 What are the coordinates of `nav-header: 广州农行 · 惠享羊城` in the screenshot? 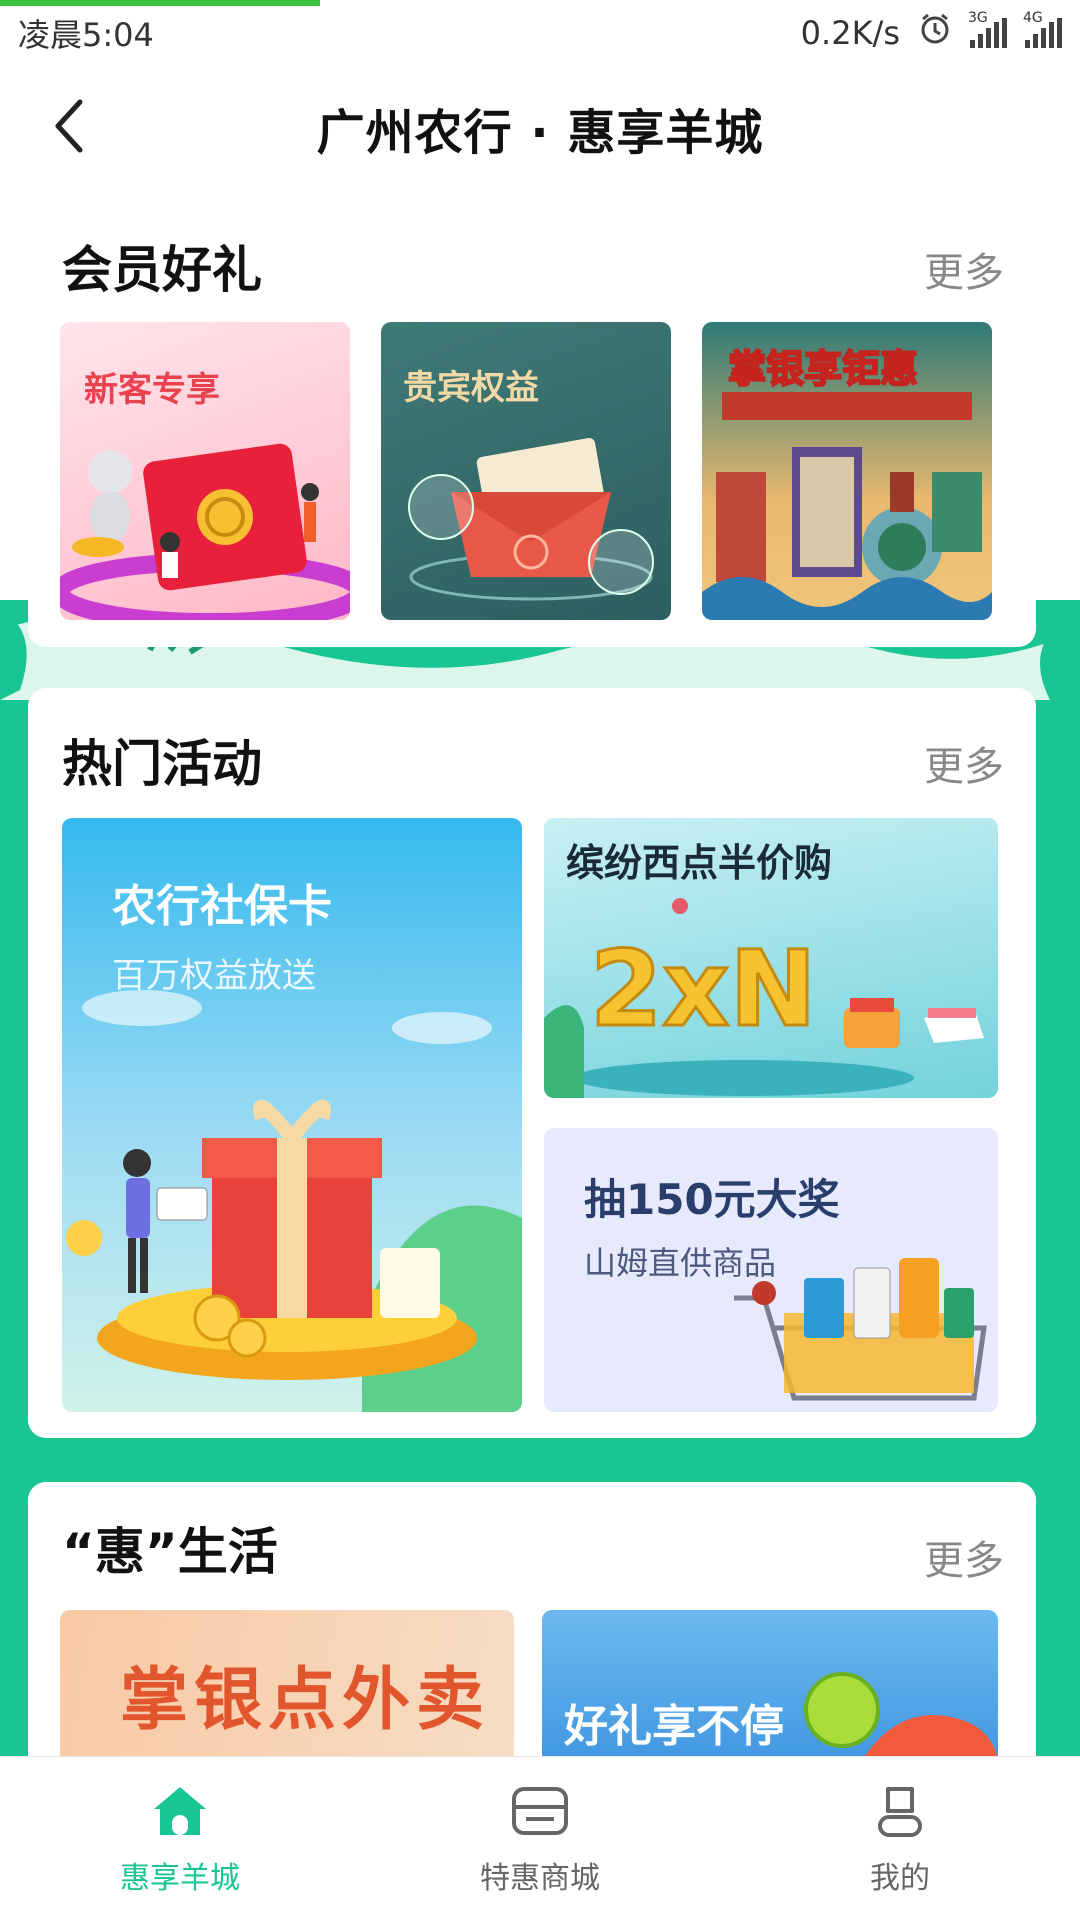 It's located at (540, 128).